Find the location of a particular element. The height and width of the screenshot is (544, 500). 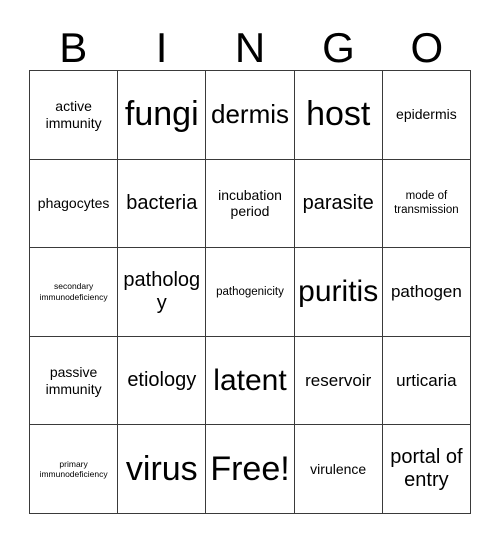

bingo-cell-r2c5: mode of transmission is located at coordinates (426, 204).